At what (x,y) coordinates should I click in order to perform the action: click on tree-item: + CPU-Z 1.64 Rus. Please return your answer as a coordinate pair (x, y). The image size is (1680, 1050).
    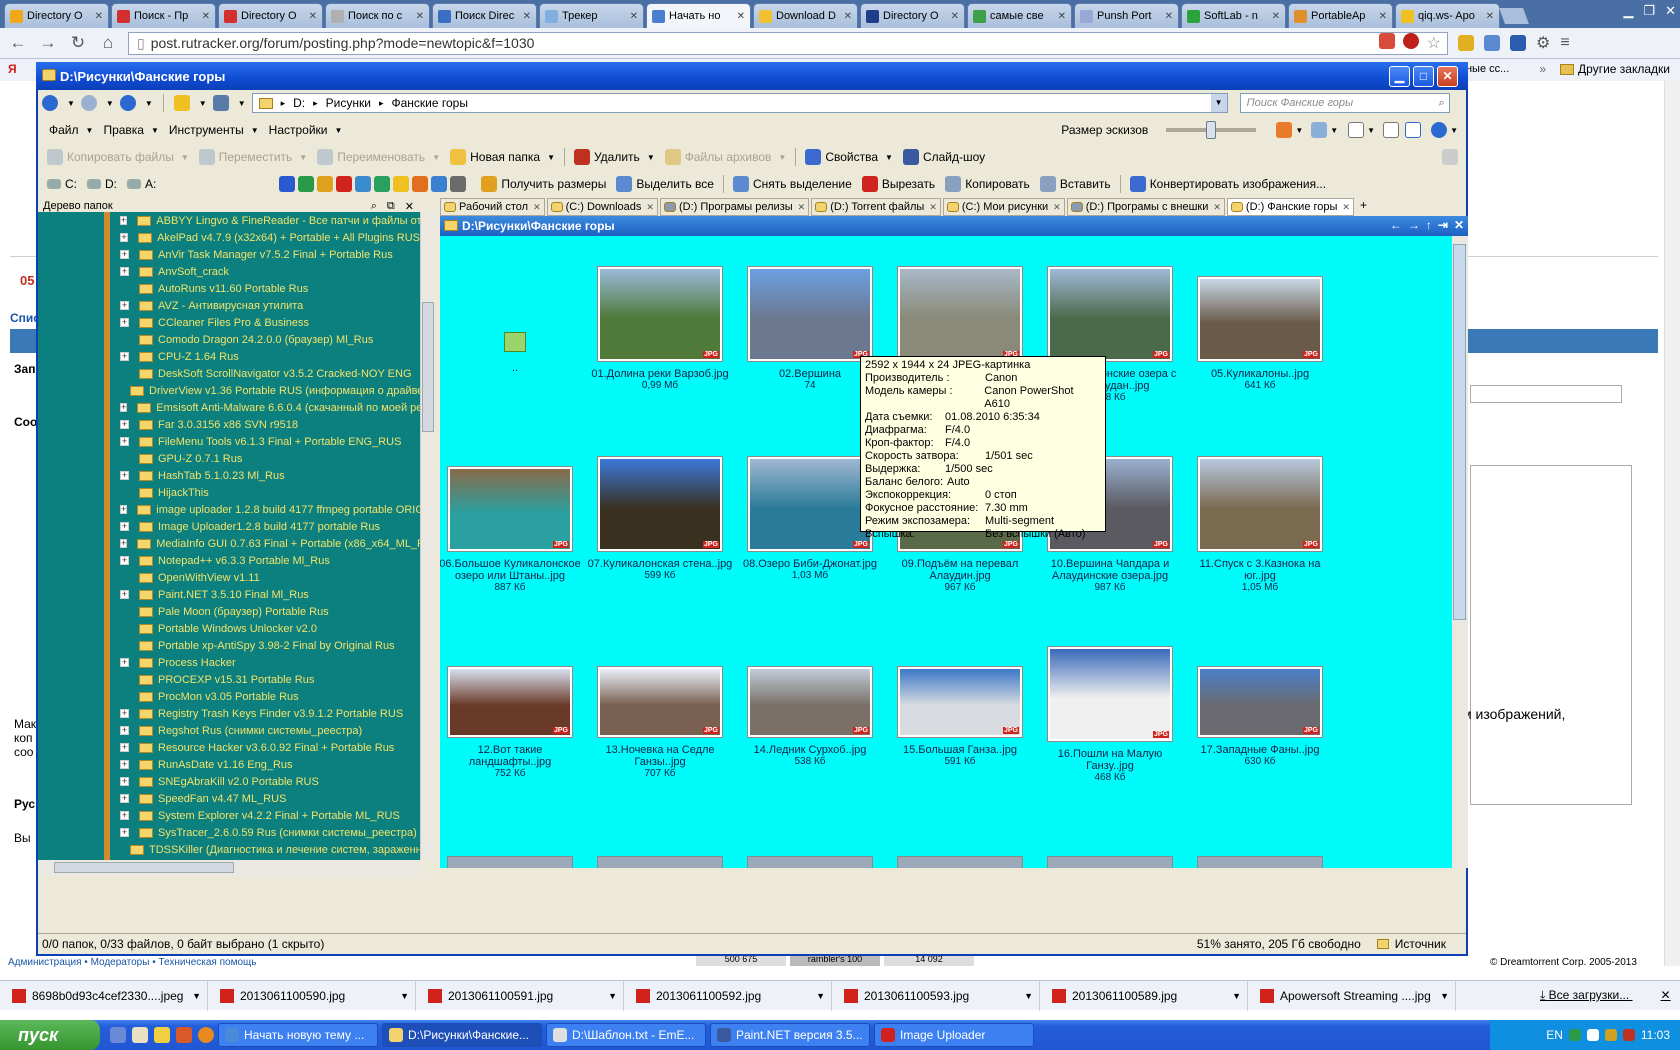
    Looking at the image, I should click on (229, 356).